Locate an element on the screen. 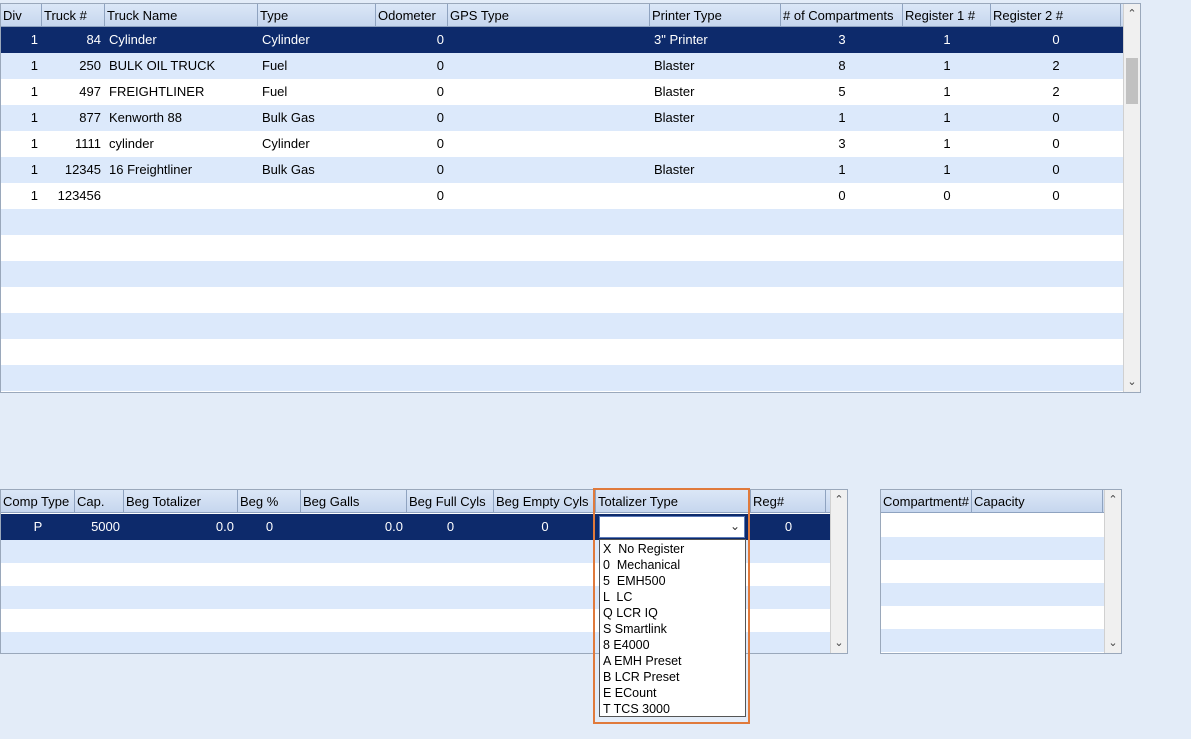 This screenshot has width=1191, height=739. dropdown-option: A EMH Preset is located at coordinates (672, 661).